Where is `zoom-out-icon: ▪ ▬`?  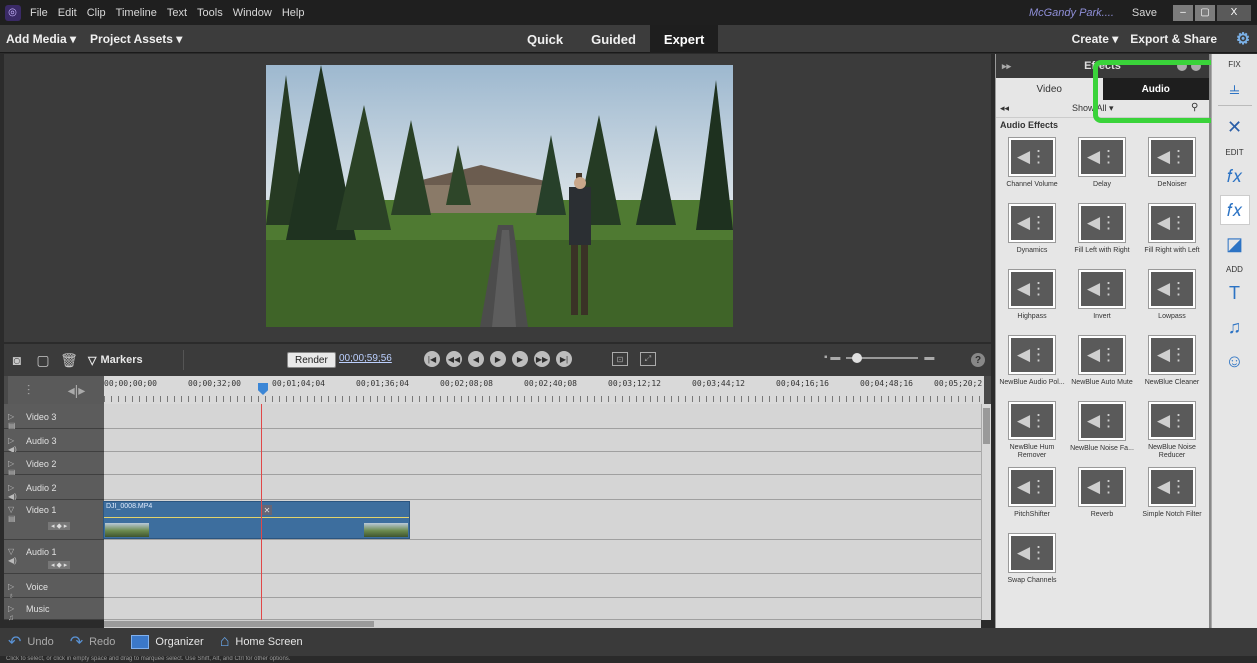
zoom-out-icon: ▪ ▬ is located at coordinates (832, 357).